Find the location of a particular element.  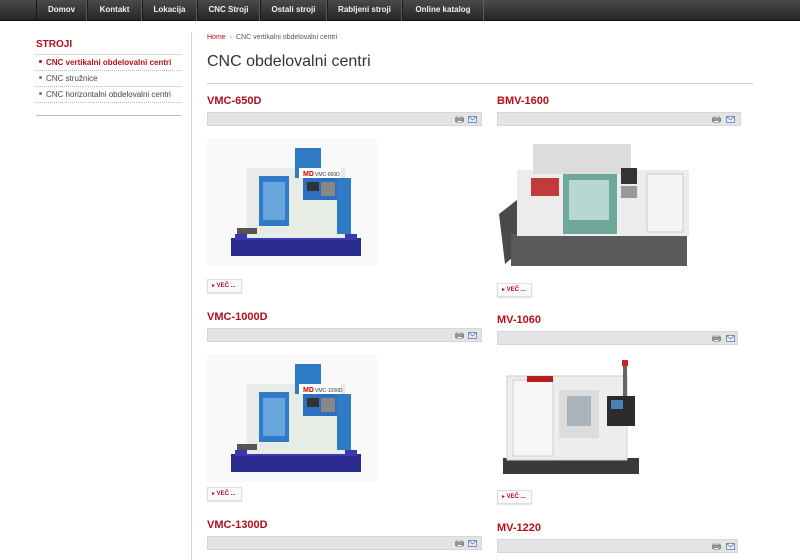

breadcrumb: Home › CNC vertikalni obdelovalni centri is located at coordinates (272, 37).